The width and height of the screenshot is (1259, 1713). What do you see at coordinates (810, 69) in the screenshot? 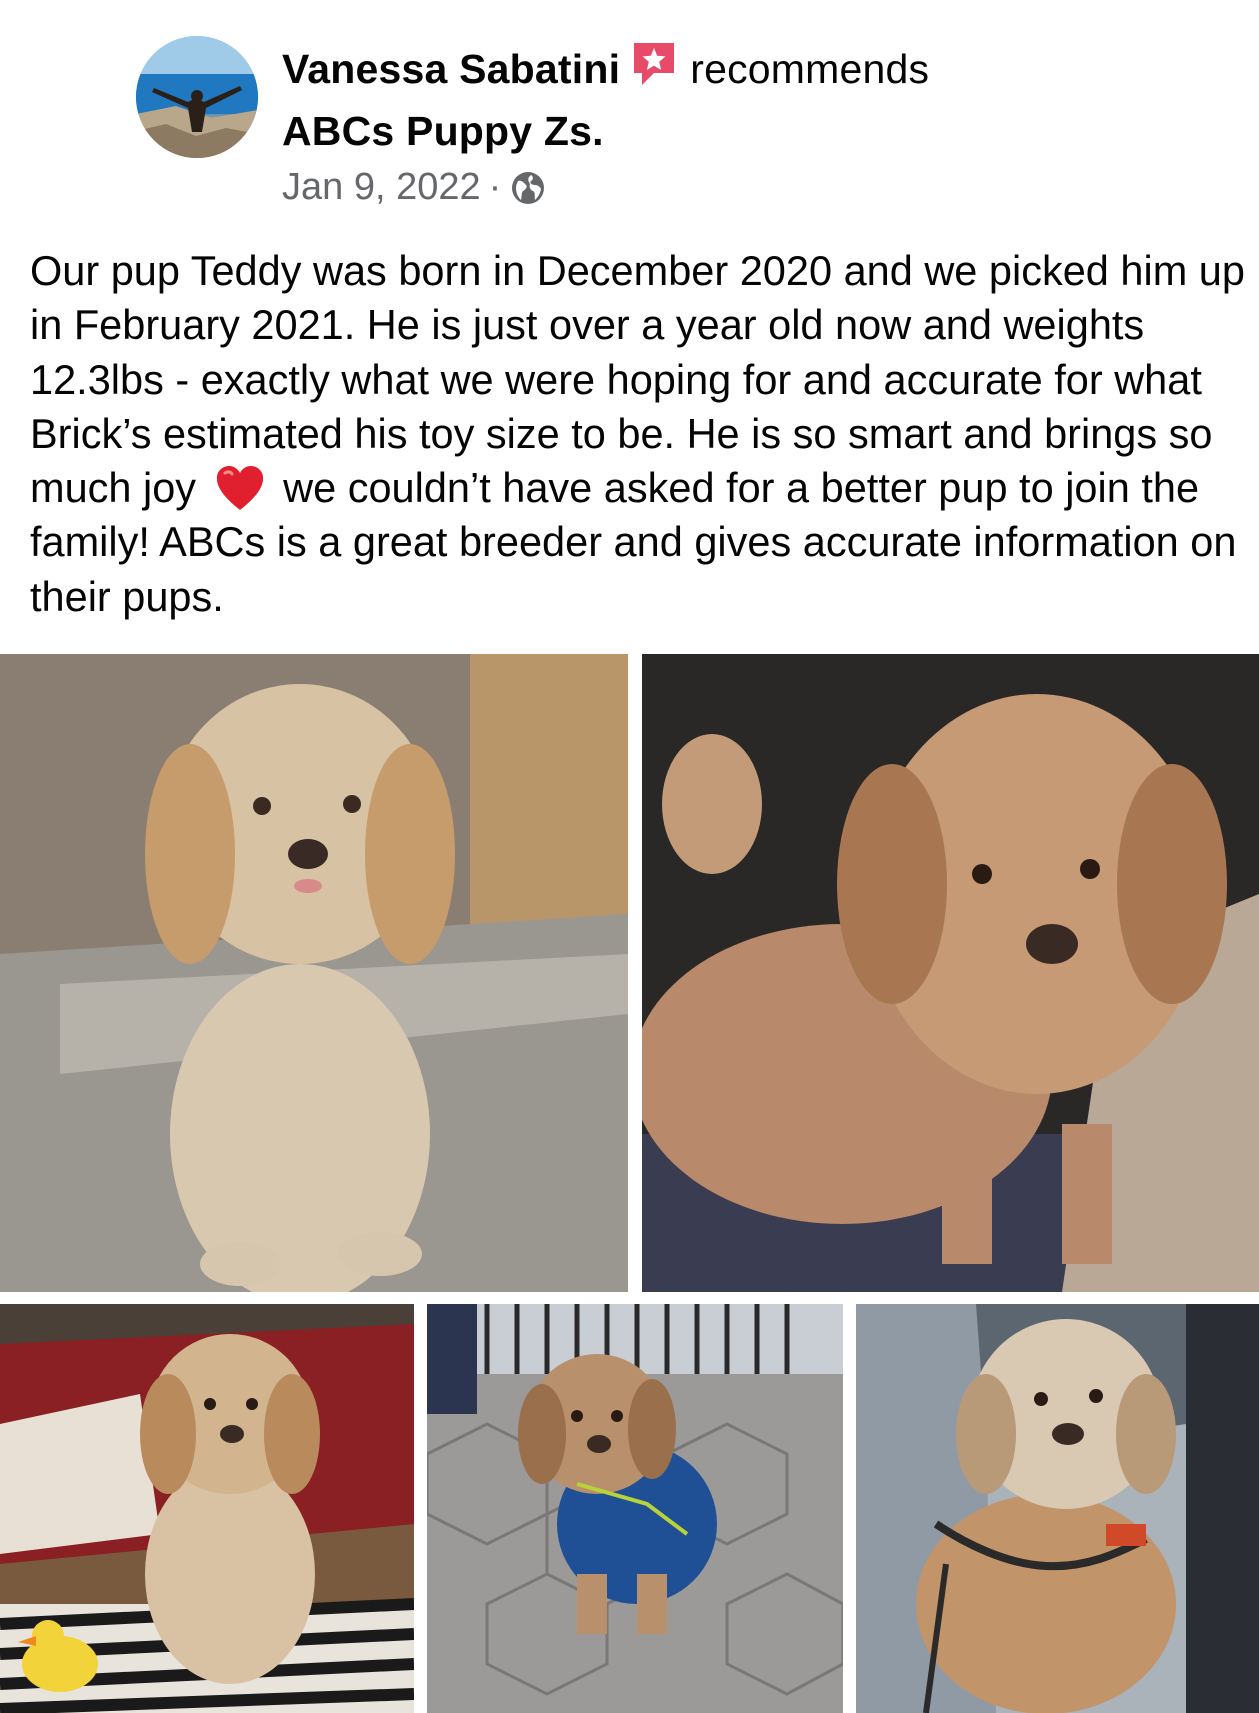
I see `action-text: recommends` at bounding box center [810, 69].